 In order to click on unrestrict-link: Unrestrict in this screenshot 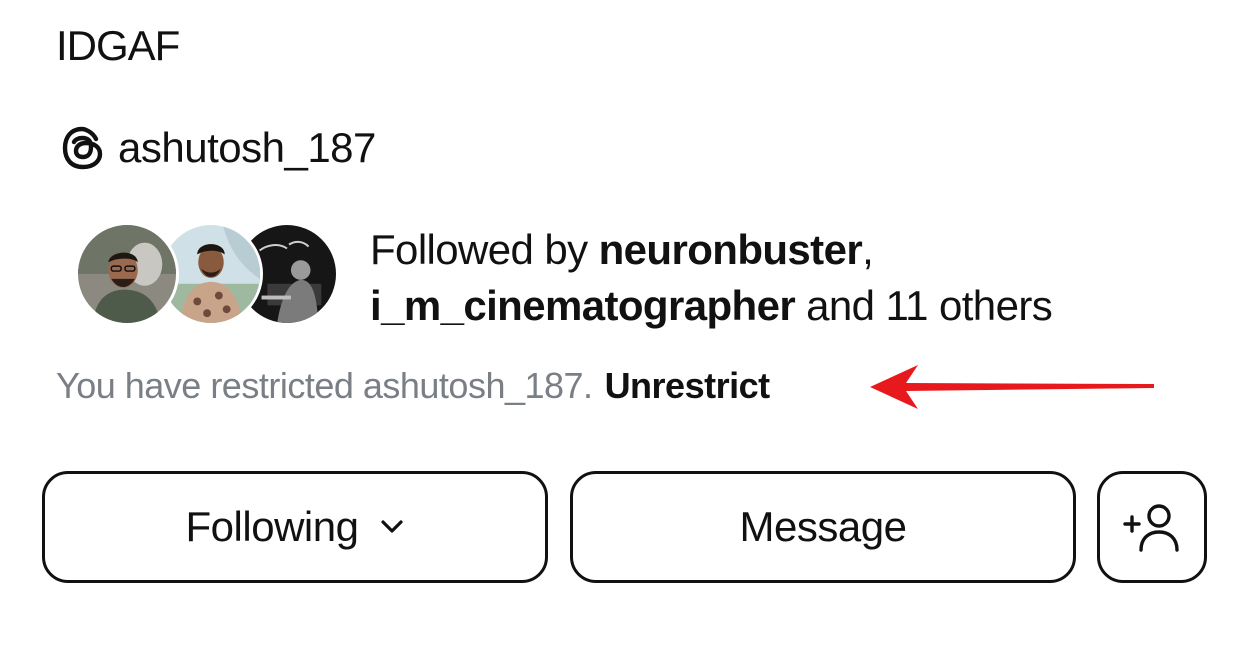, I will do `click(688, 386)`.